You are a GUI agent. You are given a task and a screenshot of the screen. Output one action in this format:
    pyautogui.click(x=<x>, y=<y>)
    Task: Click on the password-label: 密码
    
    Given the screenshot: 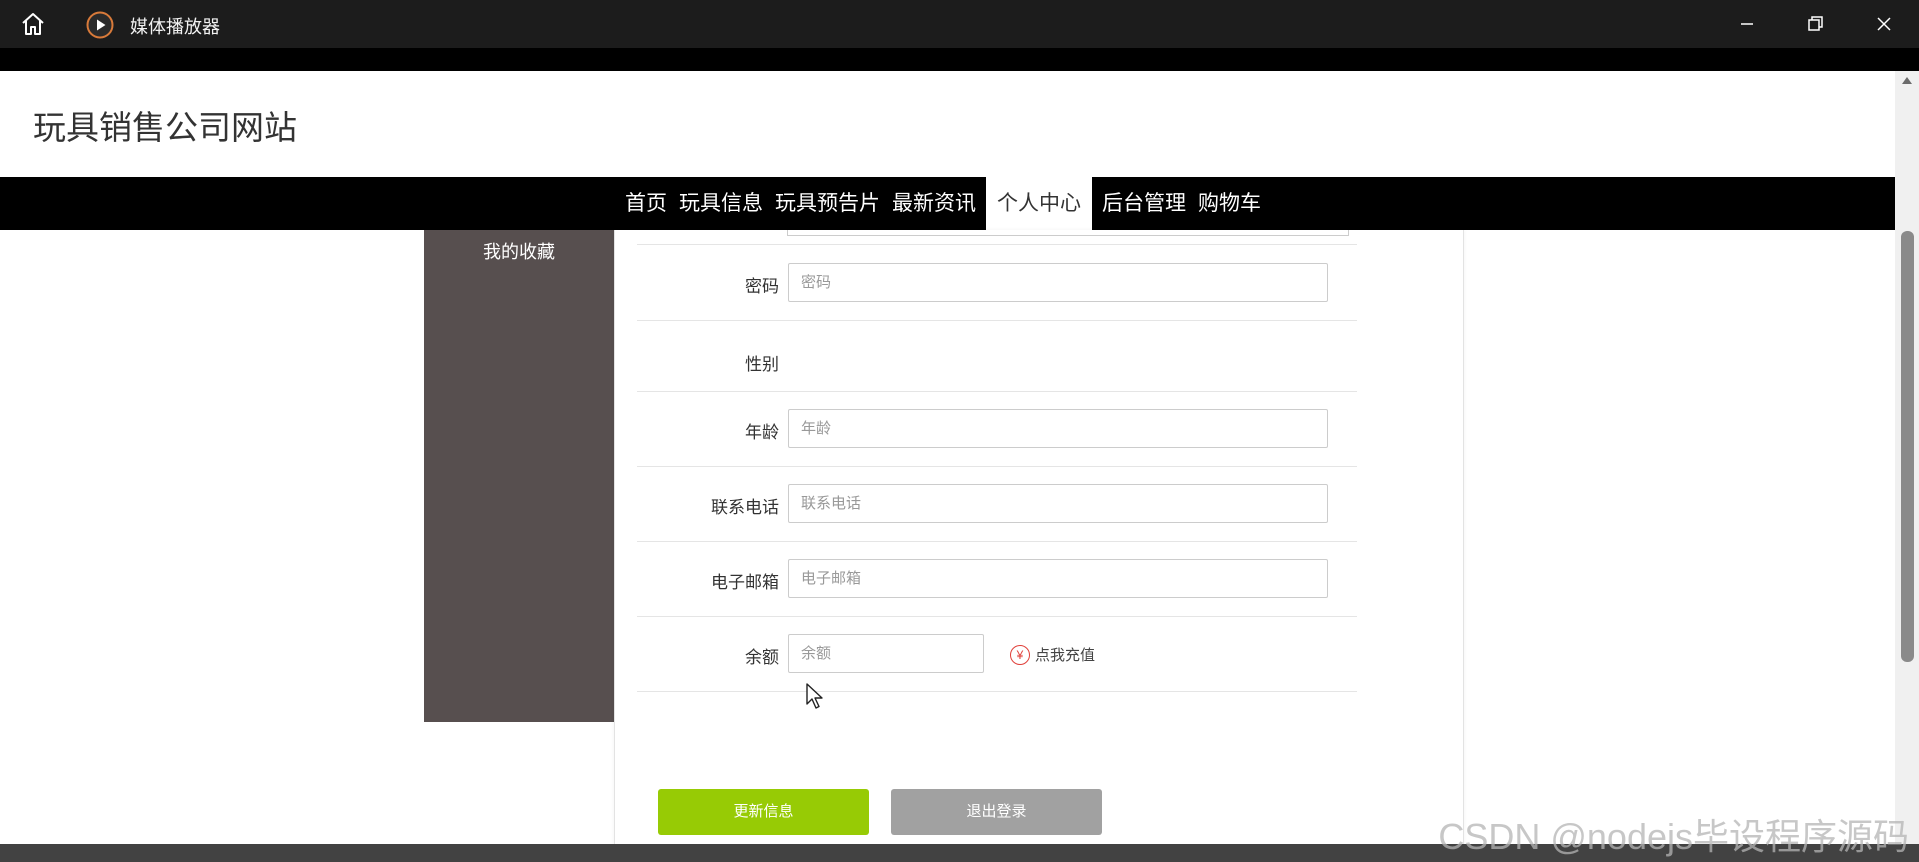 What is the action you would take?
    pyautogui.click(x=762, y=286)
    